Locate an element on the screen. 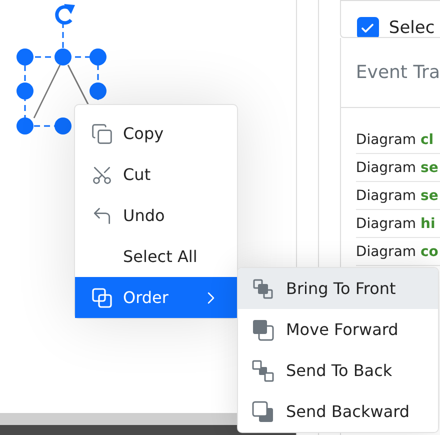 Image resolution: width=440 pixels, height=435 pixels. copy-icon is located at coordinates (102, 133).